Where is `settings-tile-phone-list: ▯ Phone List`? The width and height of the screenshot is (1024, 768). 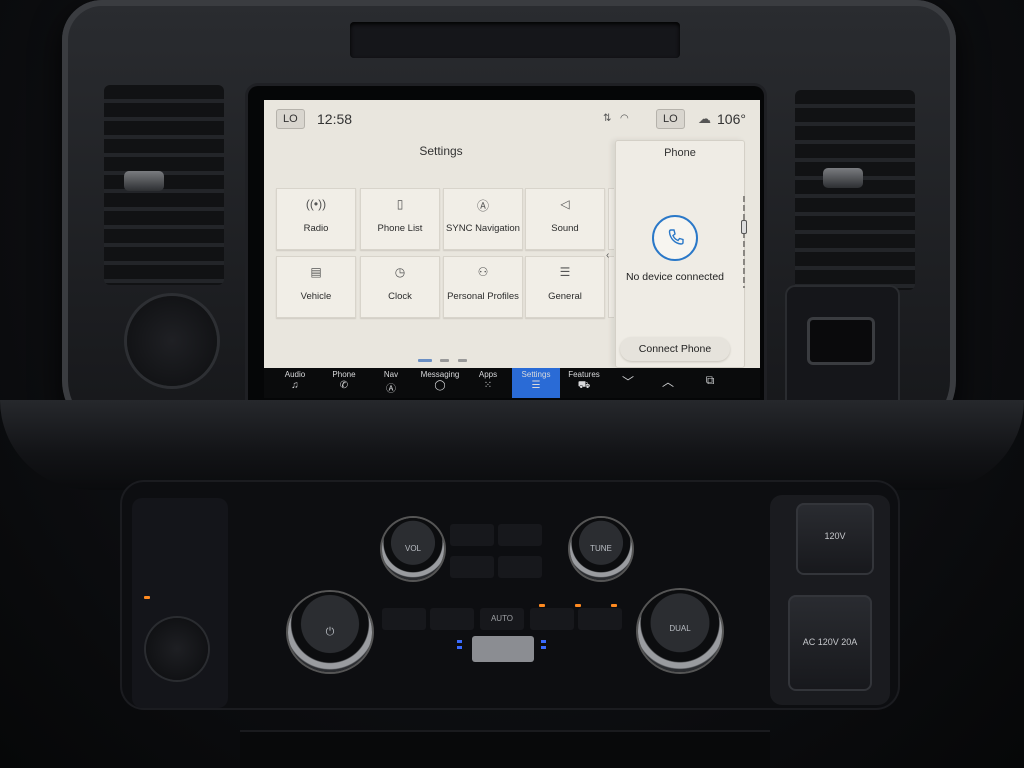
settings-tile-phone-list: ▯ Phone List is located at coordinates (400, 219).